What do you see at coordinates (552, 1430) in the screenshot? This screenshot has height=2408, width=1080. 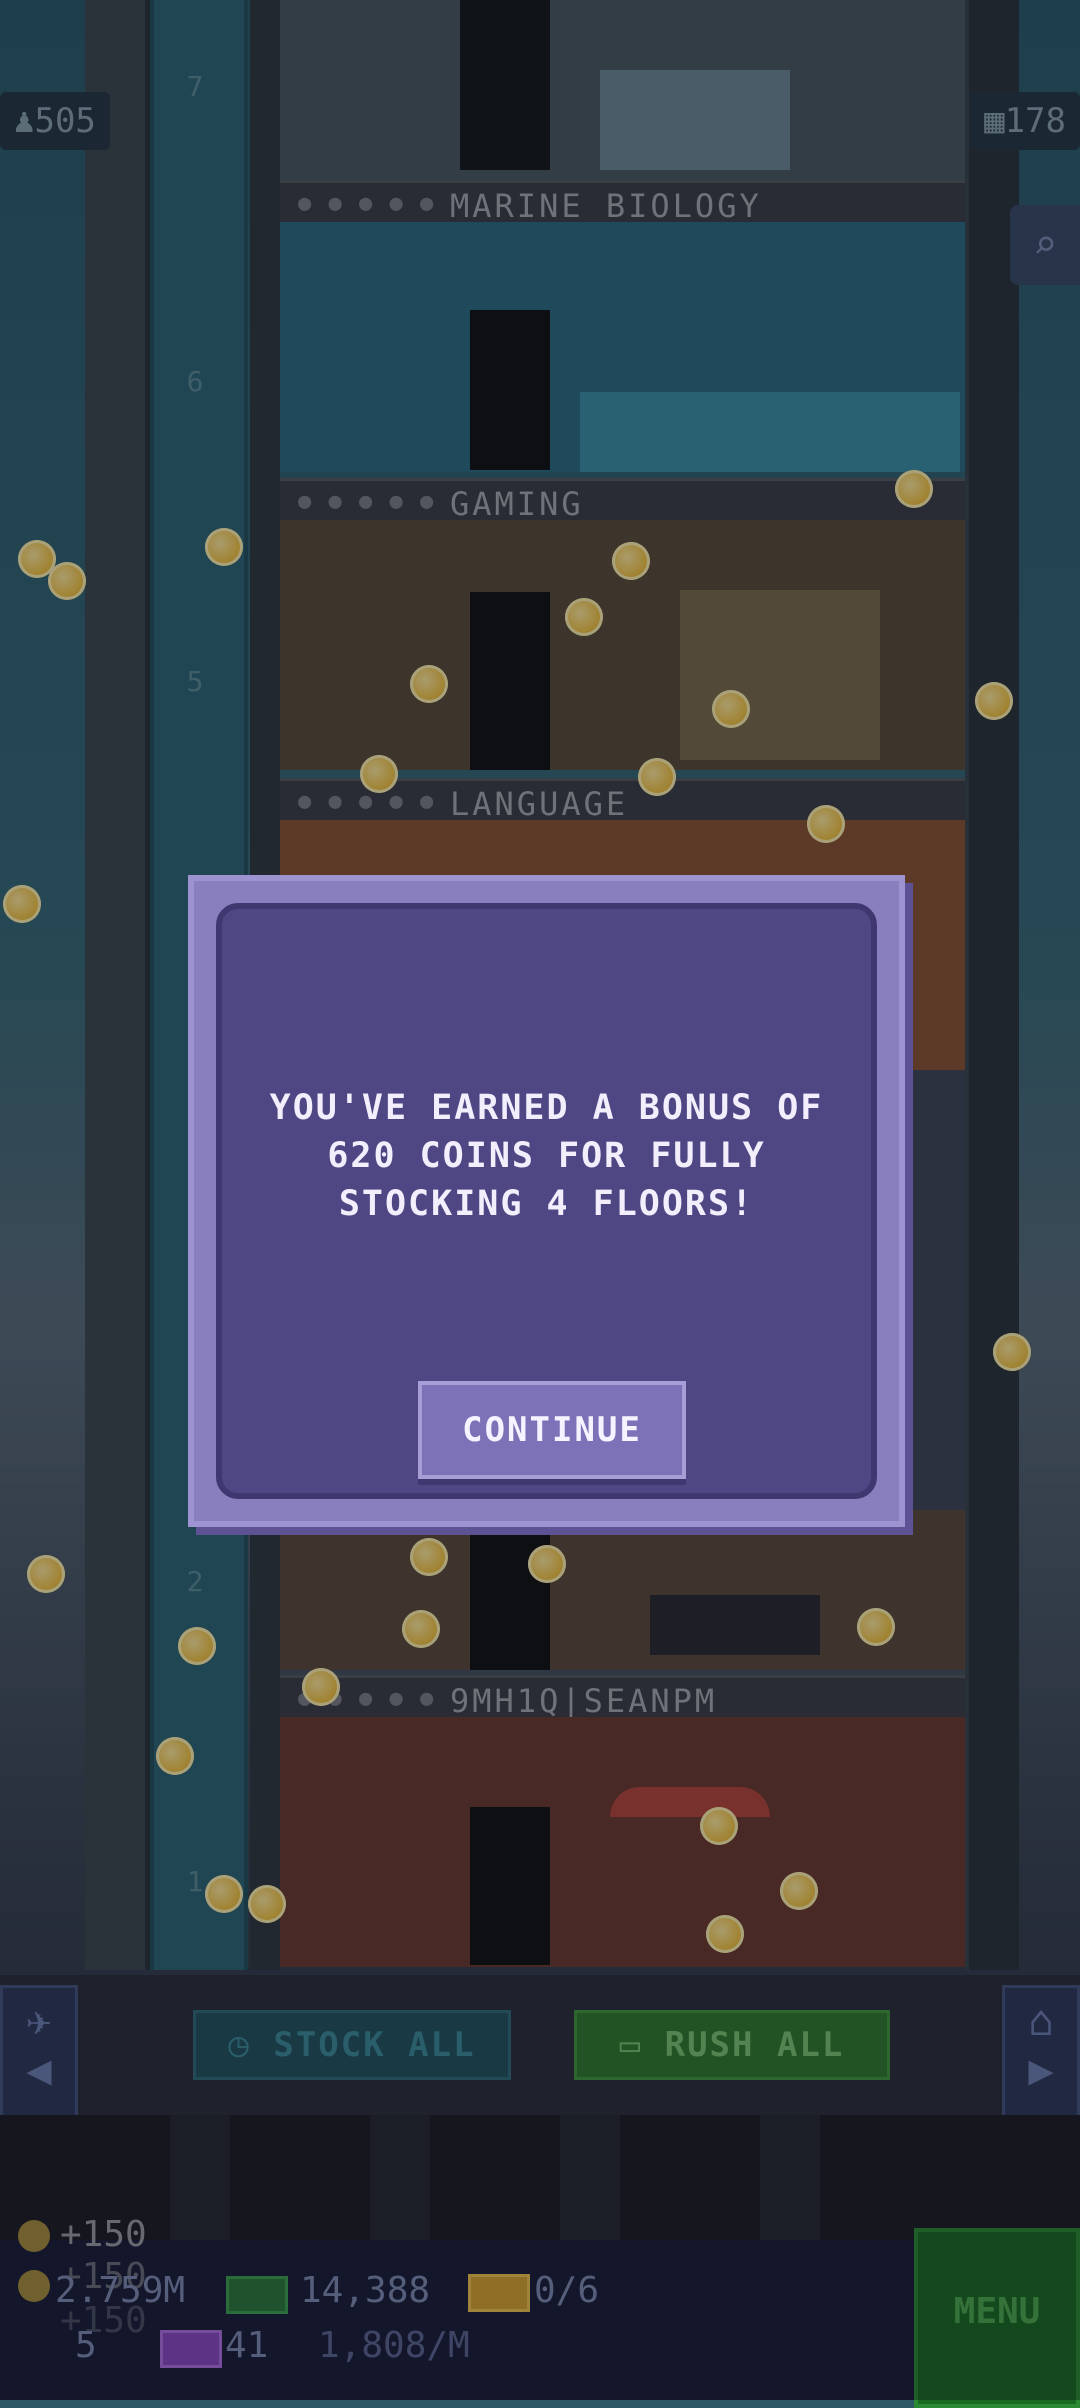 I see `continue-button: CONTINUE` at bounding box center [552, 1430].